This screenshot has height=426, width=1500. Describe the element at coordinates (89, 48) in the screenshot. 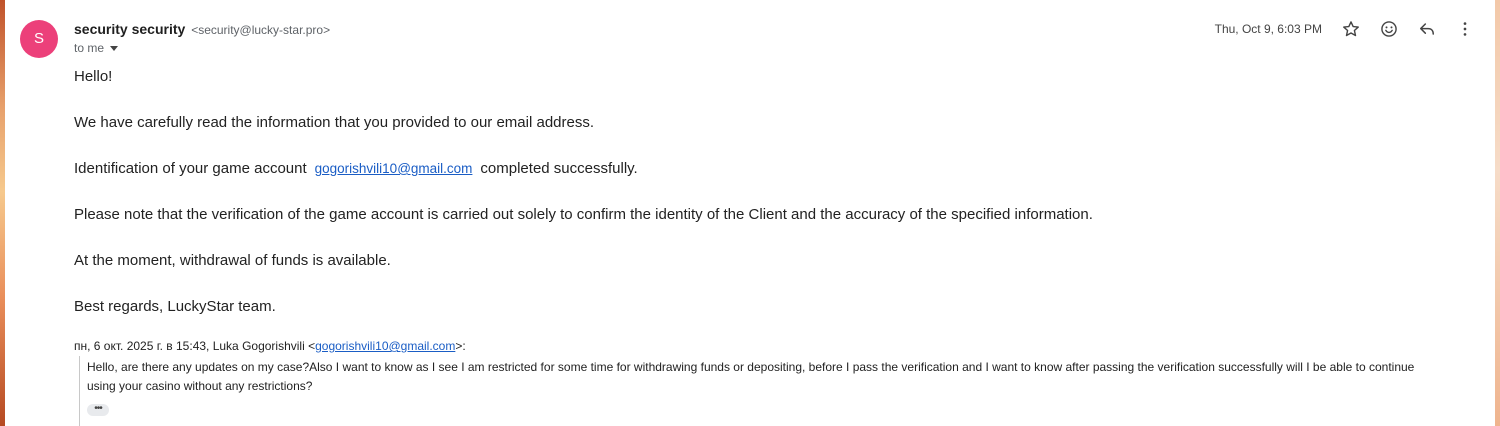

I see `recipient-label: to me` at that location.